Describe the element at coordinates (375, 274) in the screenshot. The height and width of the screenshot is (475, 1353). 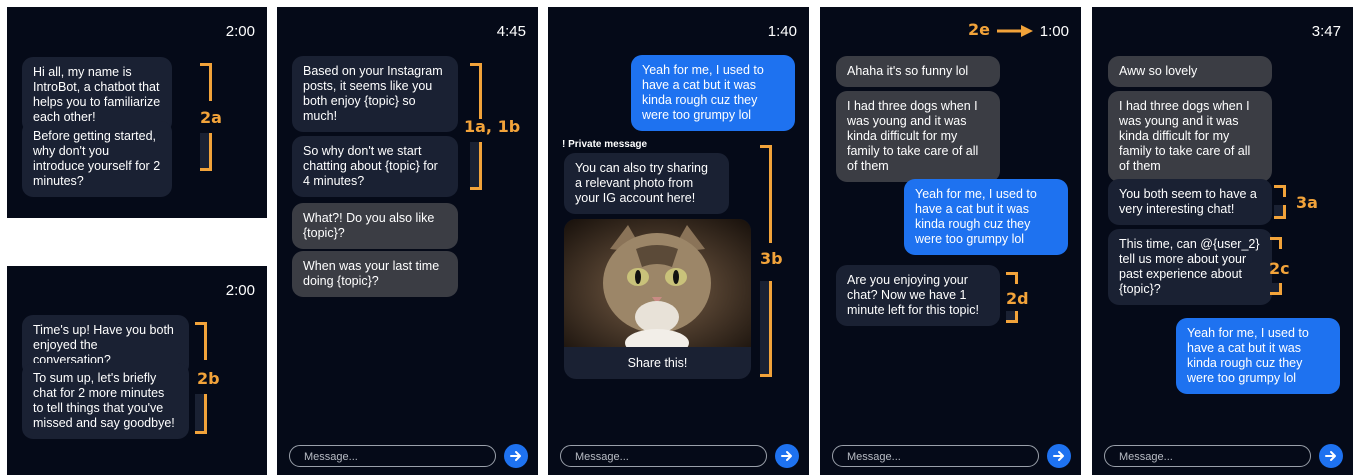
I see `user-message: When was your last time doing {topic}?` at that location.